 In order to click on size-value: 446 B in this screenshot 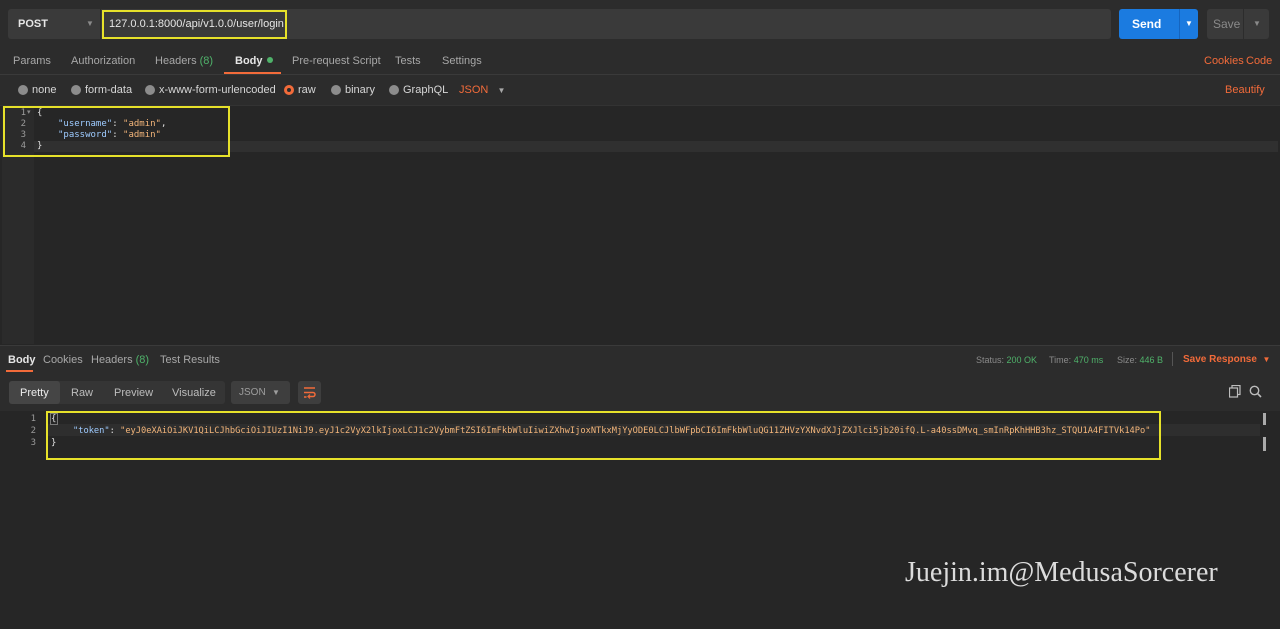, I will do `click(1151, 360)`.